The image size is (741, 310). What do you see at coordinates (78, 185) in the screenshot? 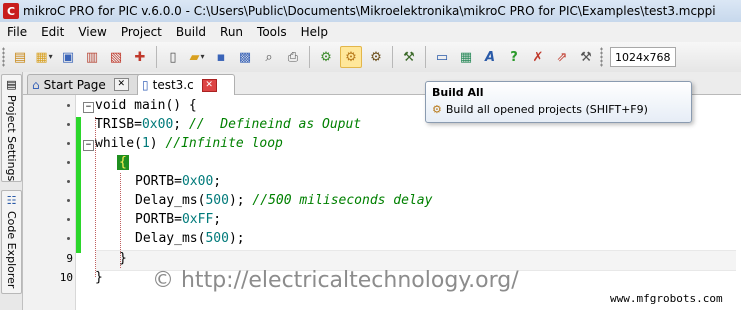
I see `change-bar` at bounding box center [78, 185].